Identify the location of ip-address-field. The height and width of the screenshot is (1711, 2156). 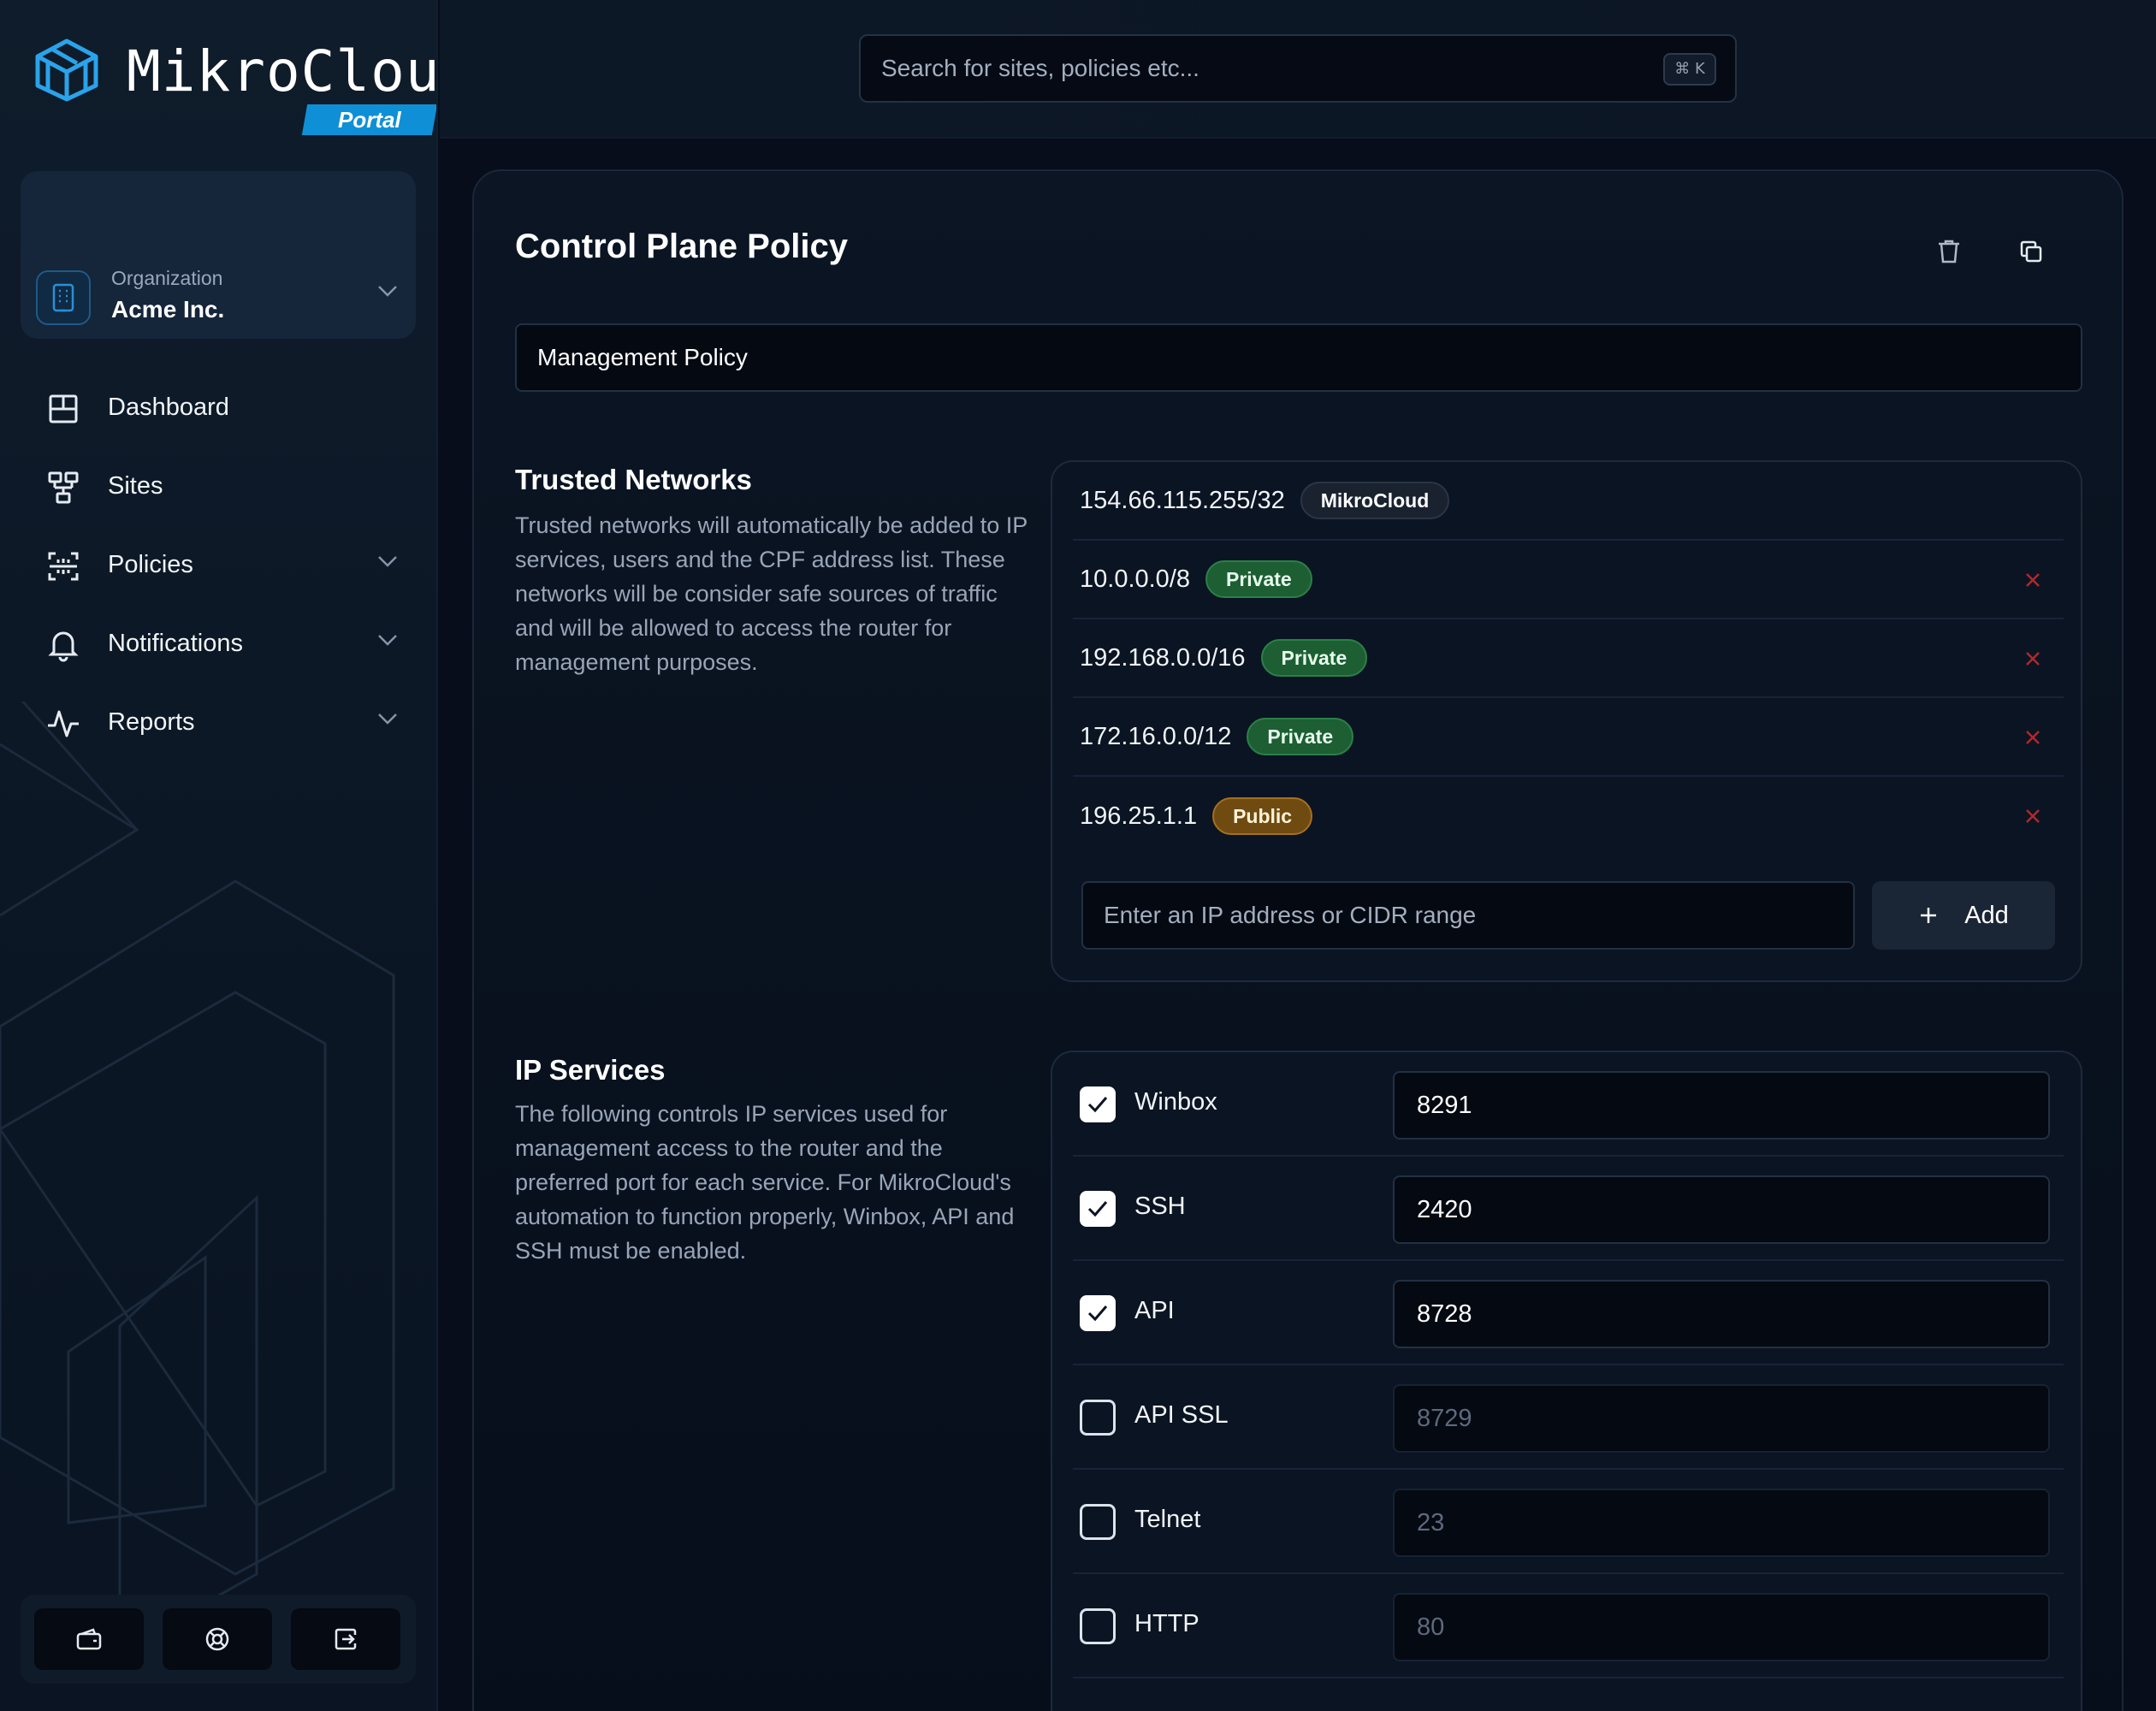
(1468, 916).